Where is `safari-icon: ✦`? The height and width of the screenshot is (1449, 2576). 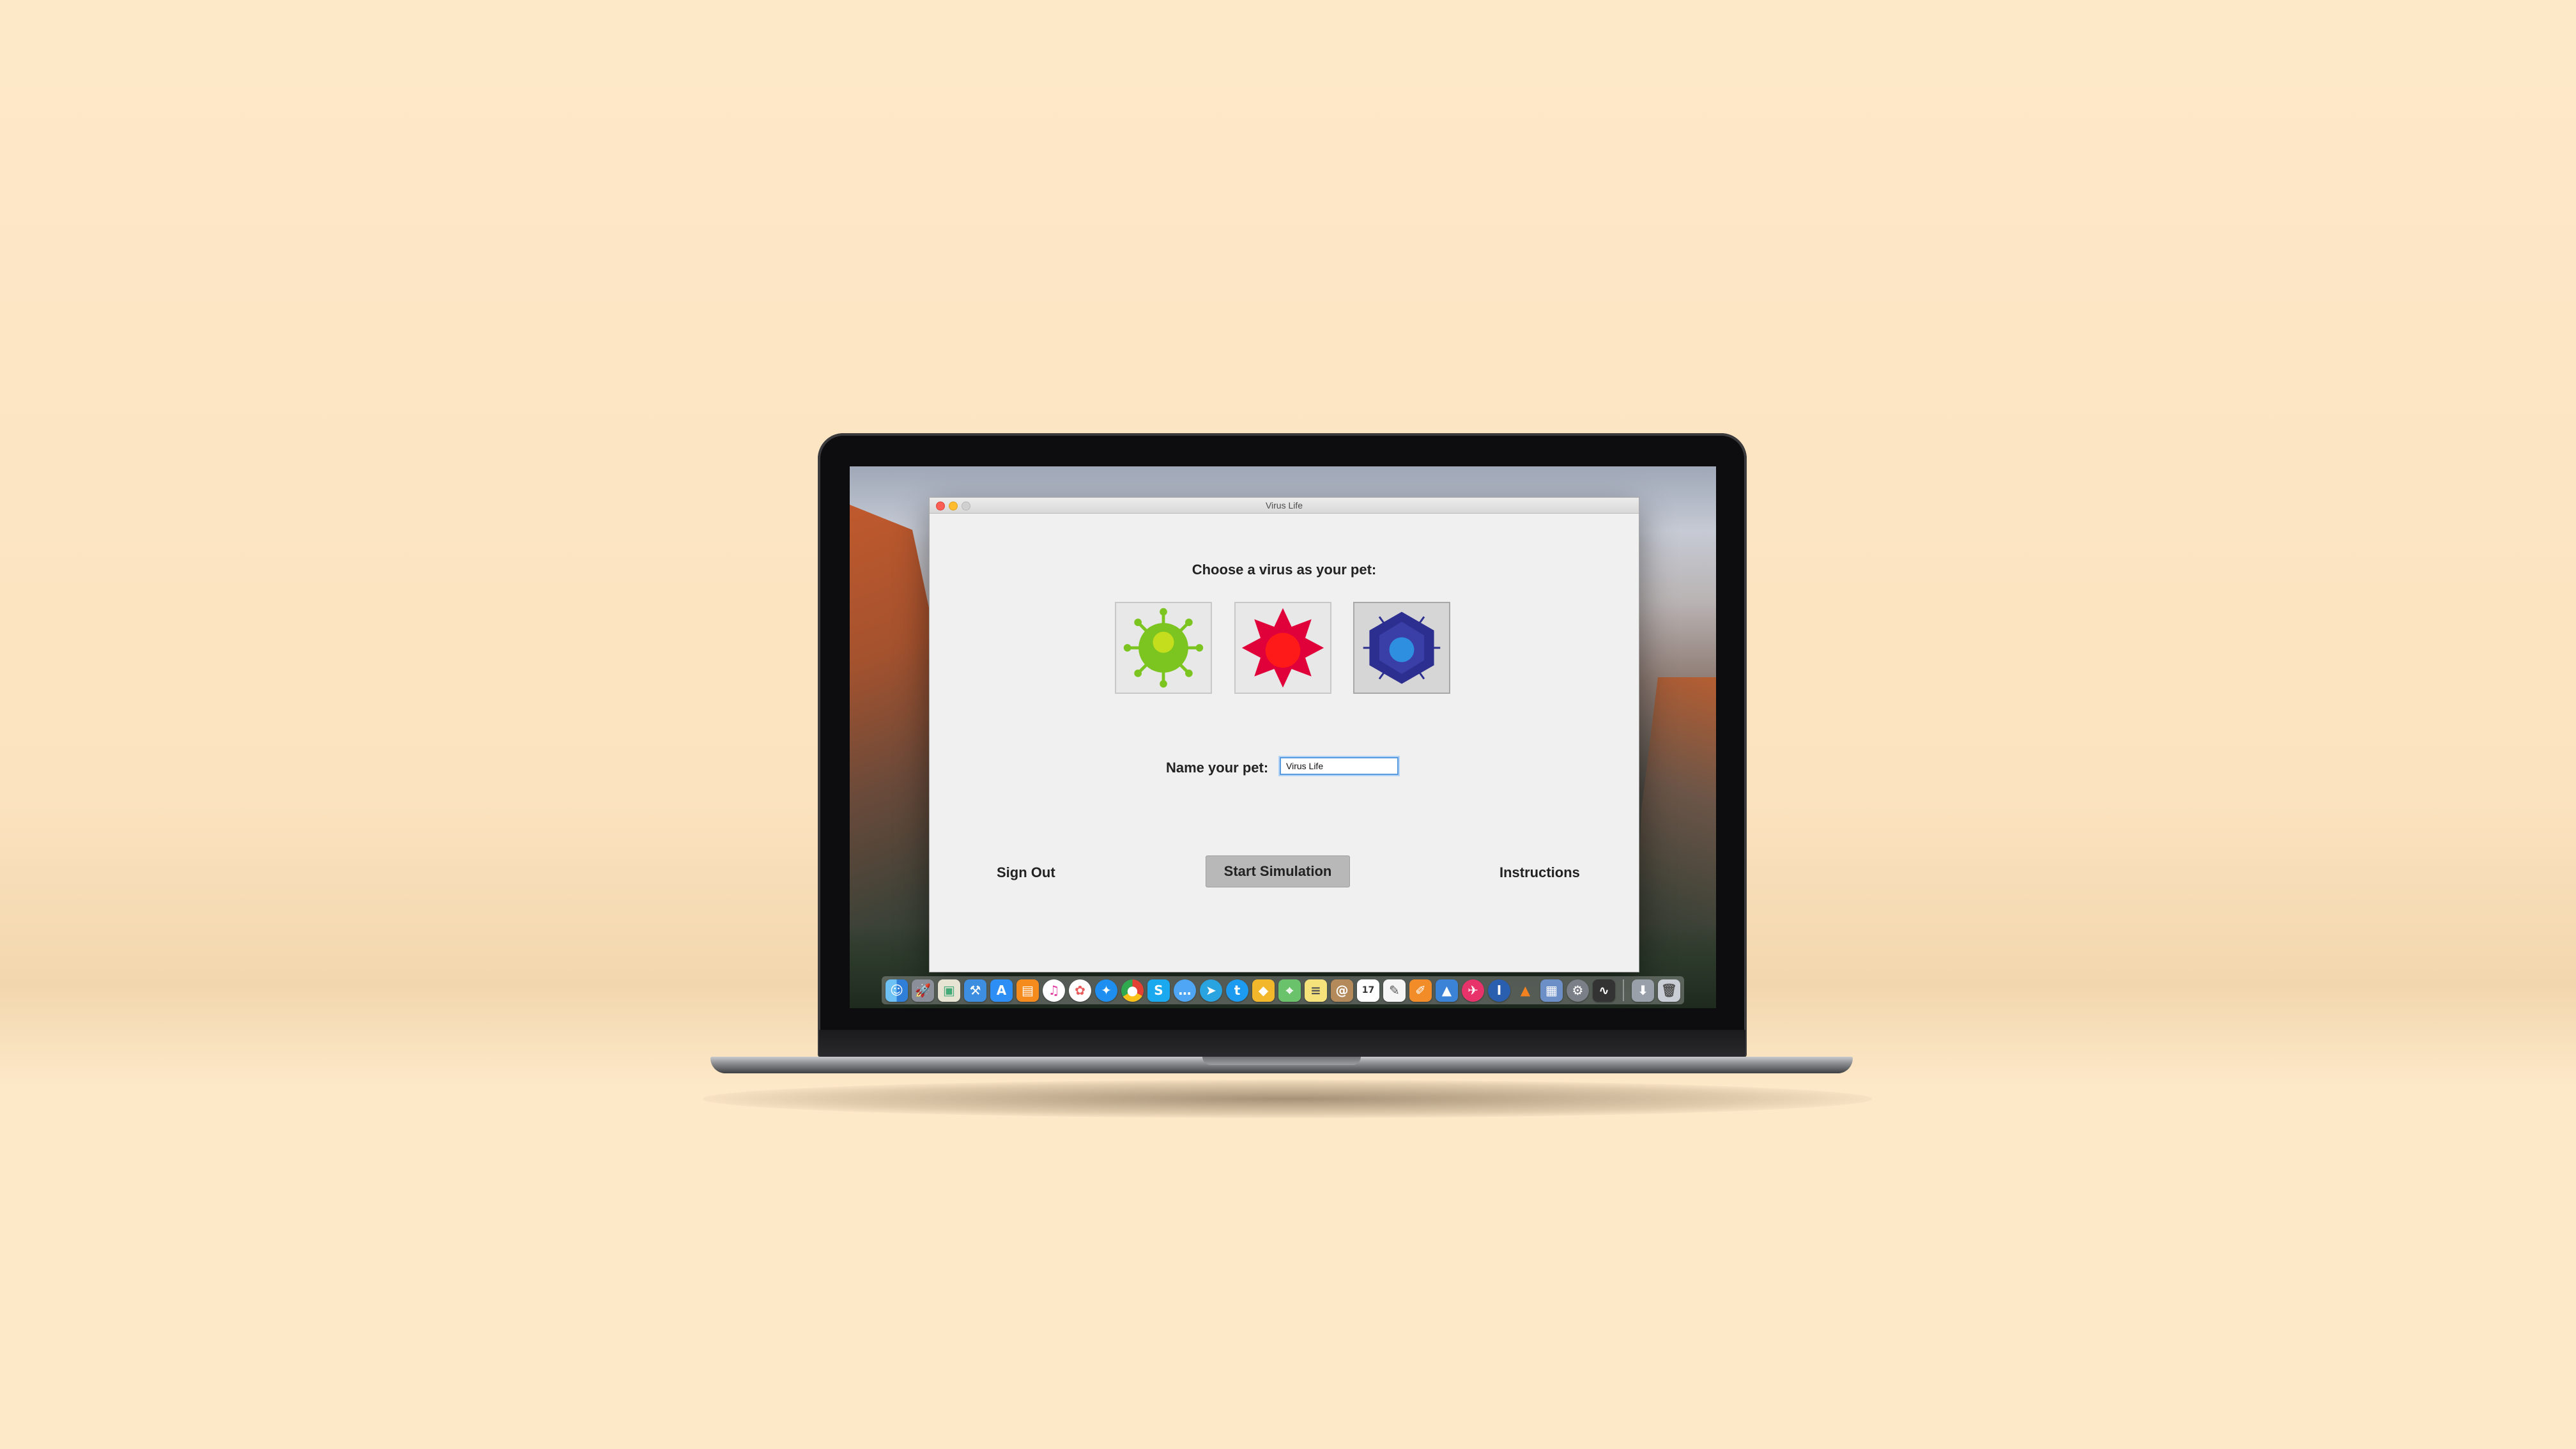 safari-icon: ✦ is located at coordinates (1106, 990).